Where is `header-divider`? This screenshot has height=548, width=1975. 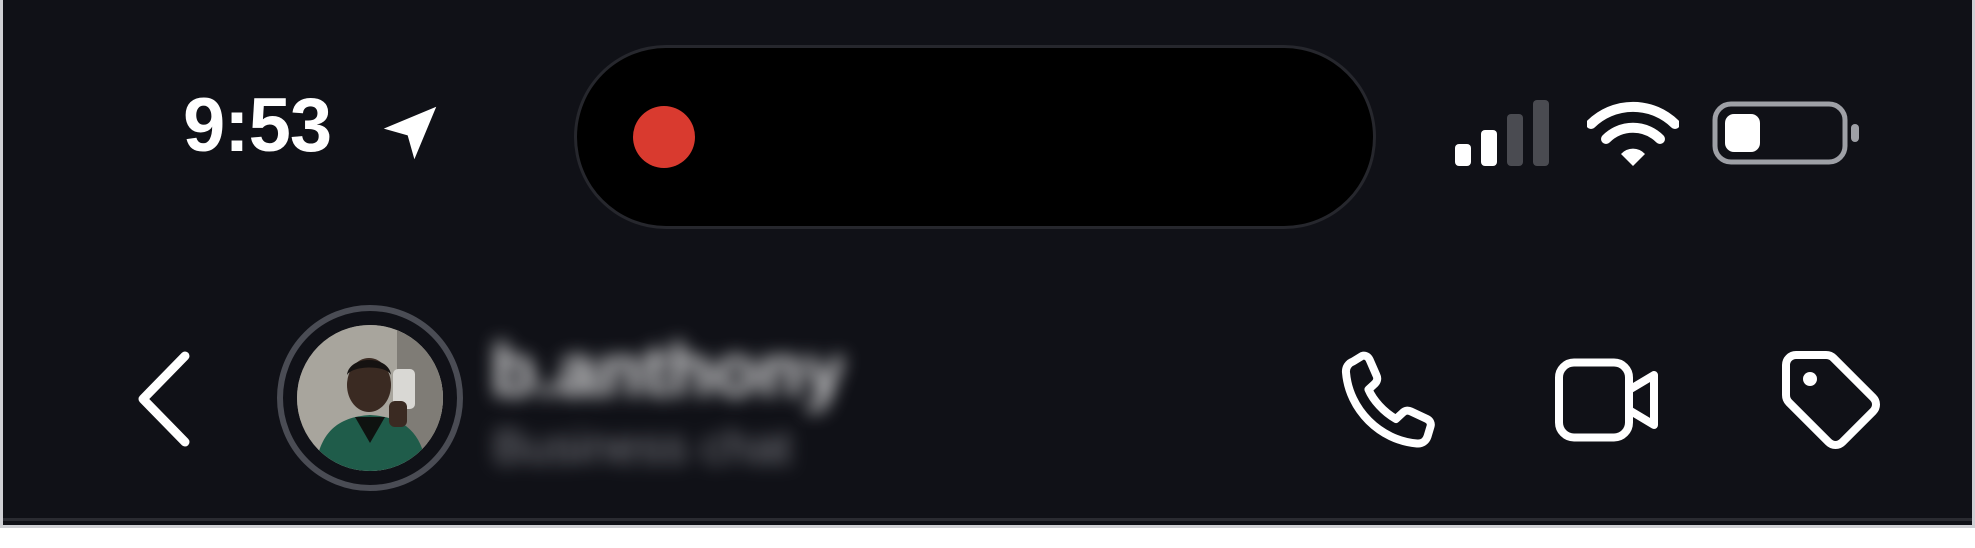
header-divider is located at coordinates (987, 519).